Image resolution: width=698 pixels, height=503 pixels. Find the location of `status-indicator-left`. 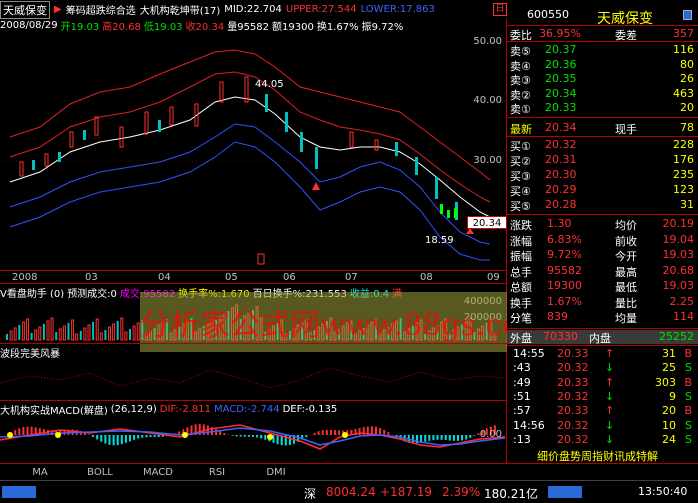

status-indicator-left is located at coordinates (19, 492).